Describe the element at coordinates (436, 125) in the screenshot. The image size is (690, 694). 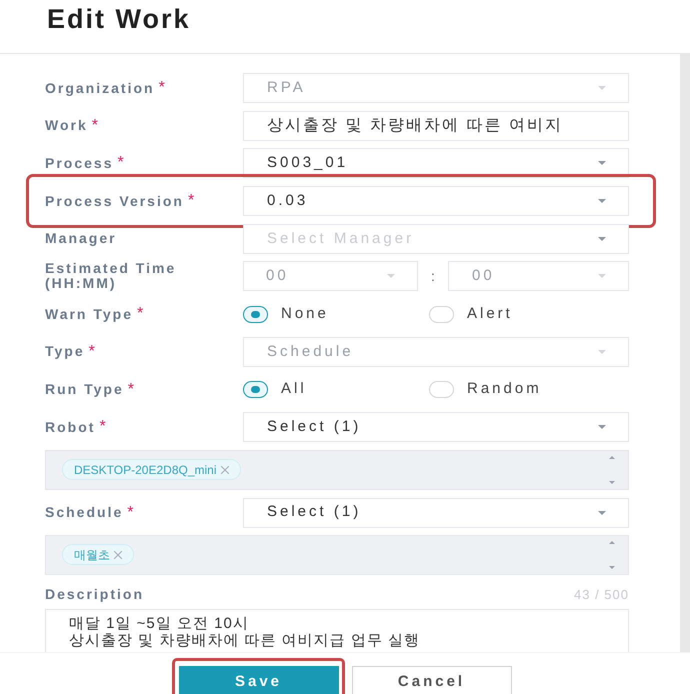
I see `text-field: 상시출장 및 차량배차에 따른 여비지` at that location.